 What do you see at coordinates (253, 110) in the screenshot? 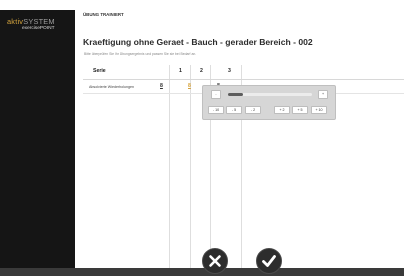
I see `step-minus-2-button: - 2` at bounding box center [253, 110].